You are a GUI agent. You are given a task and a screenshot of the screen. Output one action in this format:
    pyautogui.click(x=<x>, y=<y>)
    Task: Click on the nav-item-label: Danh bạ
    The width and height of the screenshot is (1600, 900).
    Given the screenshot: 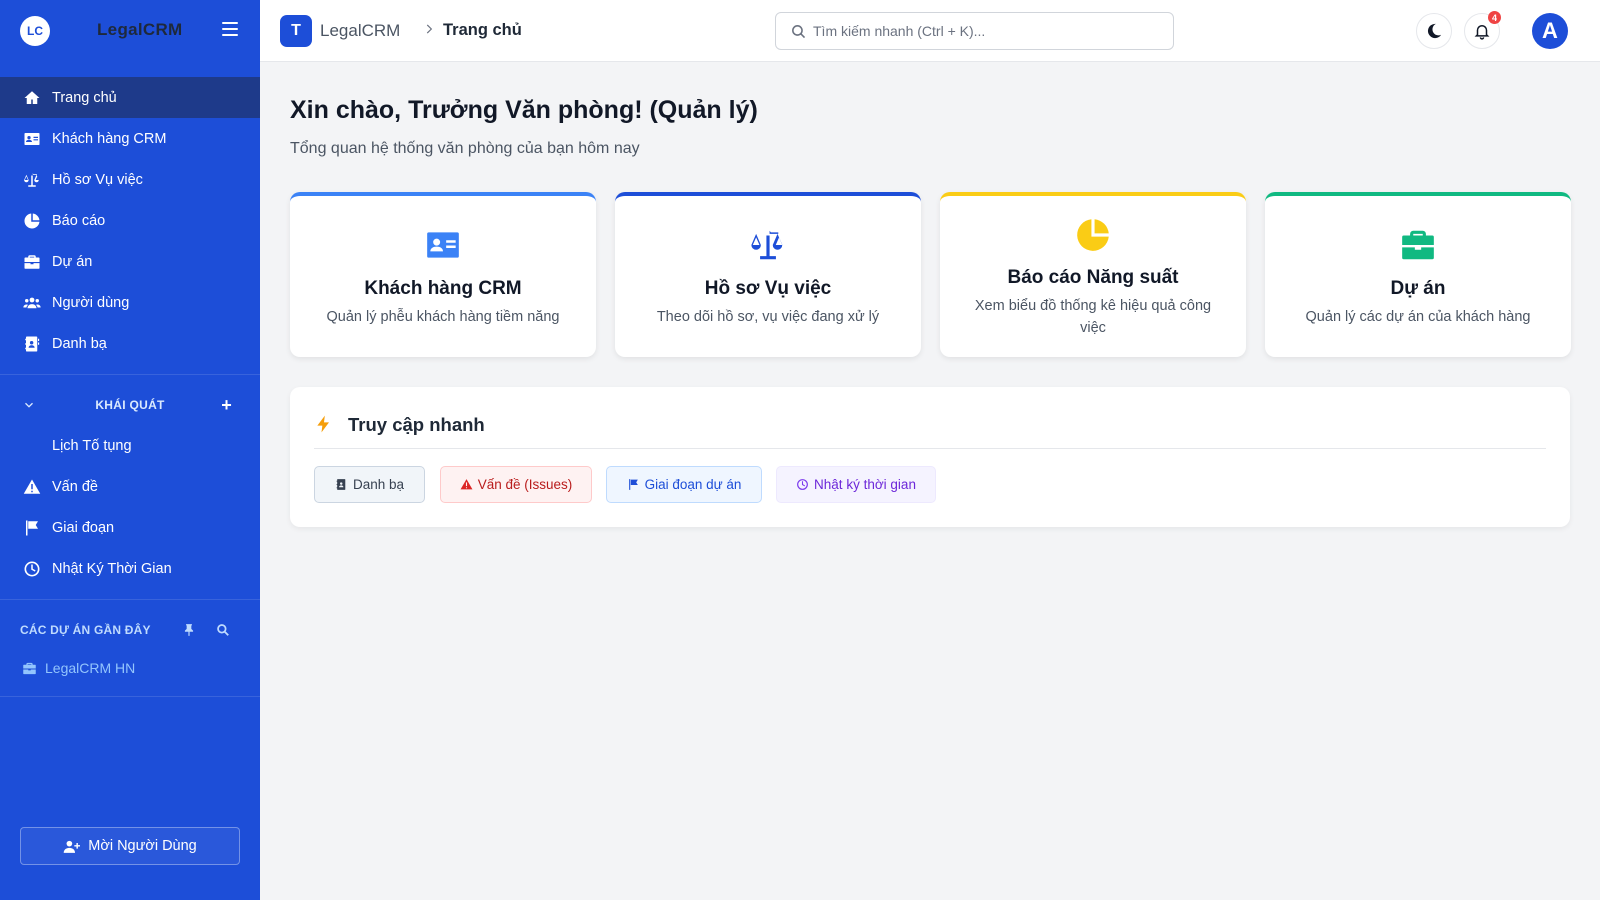 What is the action you would take?
    pyautogui.click(x=79, y=343)
    